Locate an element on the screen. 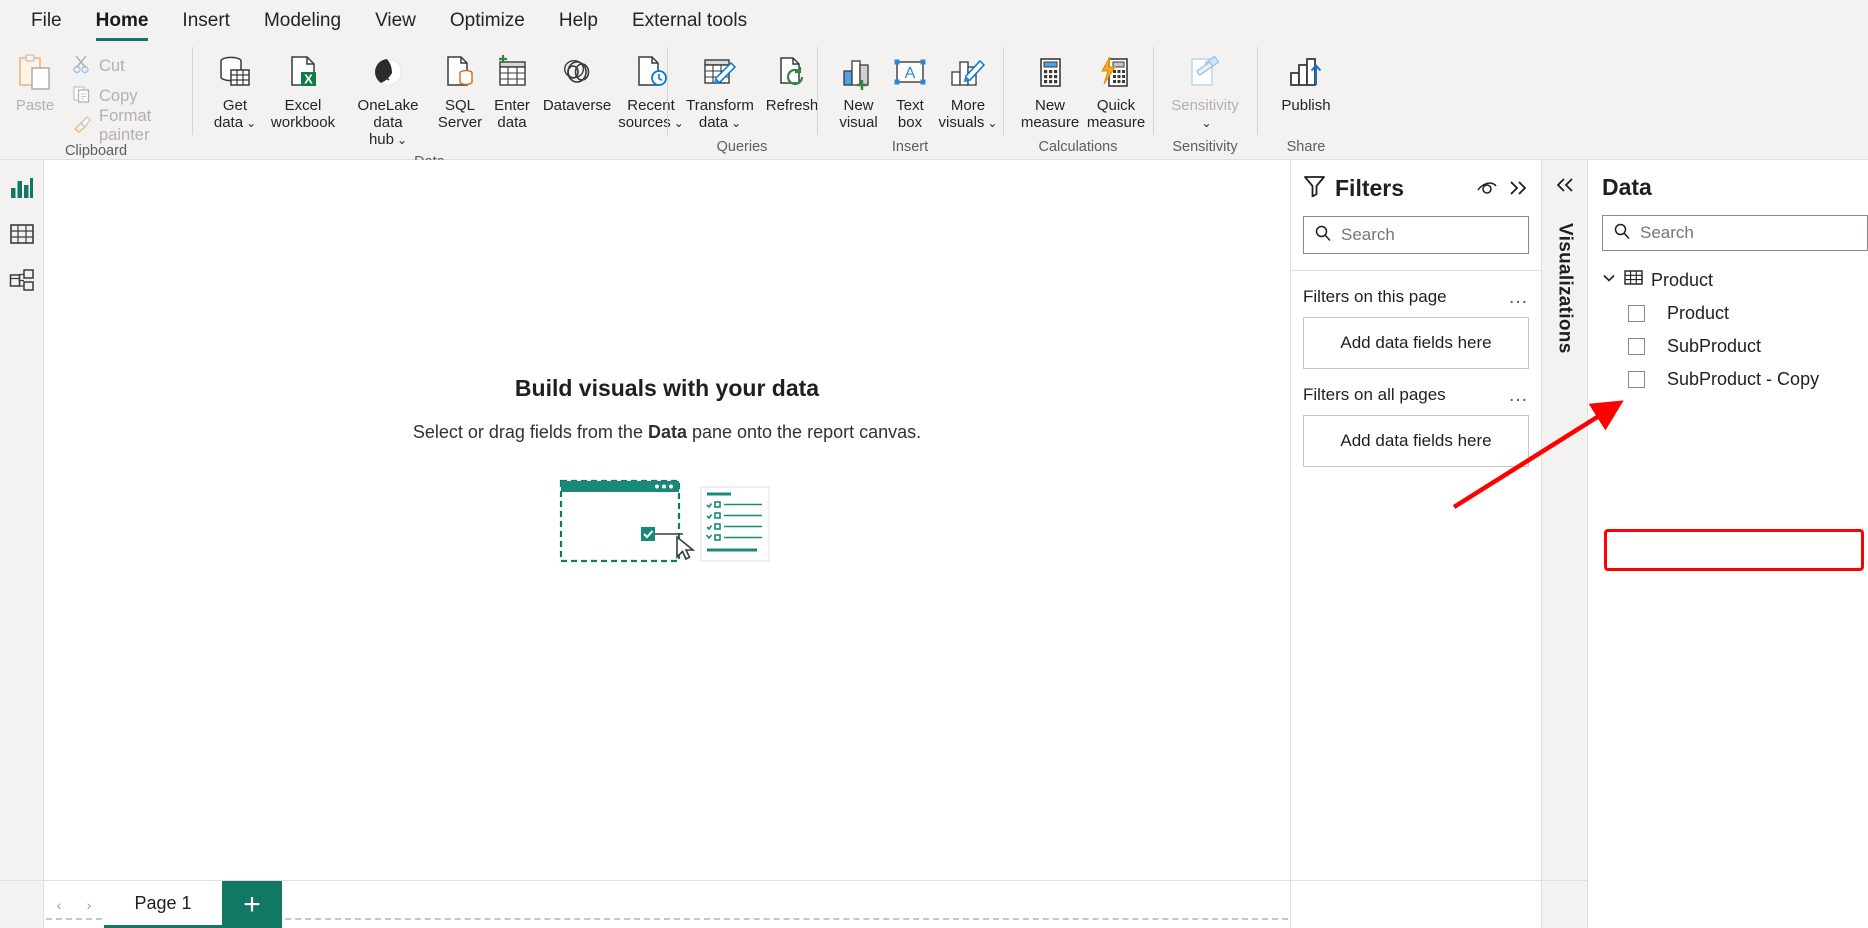  text-box-button: A Text box is located at coordinates (910, 90).